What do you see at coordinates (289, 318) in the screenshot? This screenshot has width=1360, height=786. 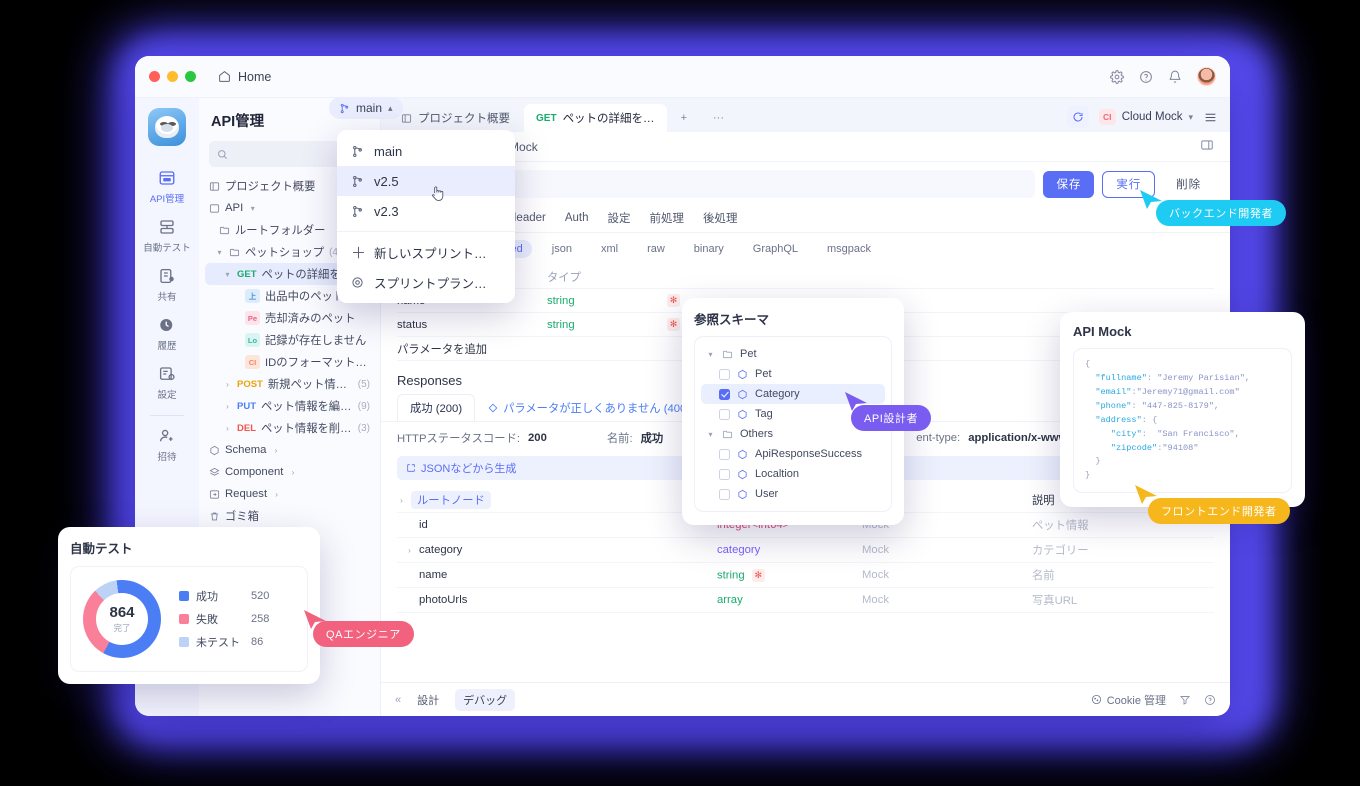 I see `tree-item-case: Pe 売却済みのペット` at bounding box center [289, 318].